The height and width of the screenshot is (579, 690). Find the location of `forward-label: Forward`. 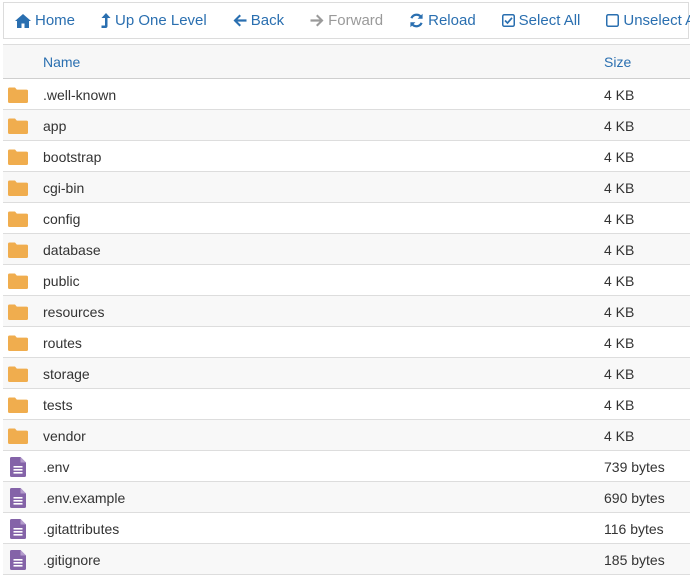

forward-label: Forward is located at coordinates (356, 20).